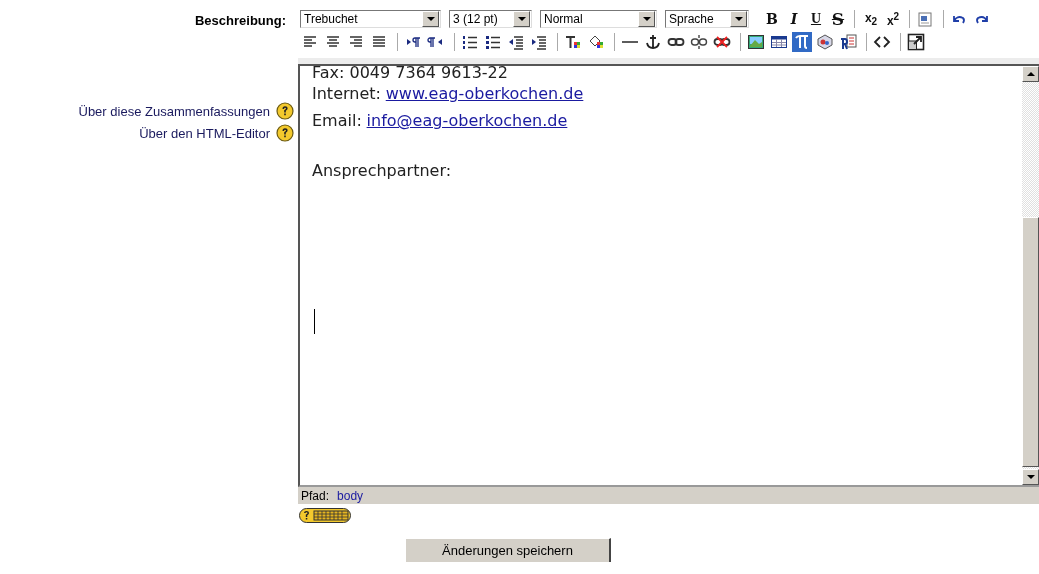 Image resolution: width=1039 pixels, height=574 pixels. I want to click on text-cursor, so click(314, 321).